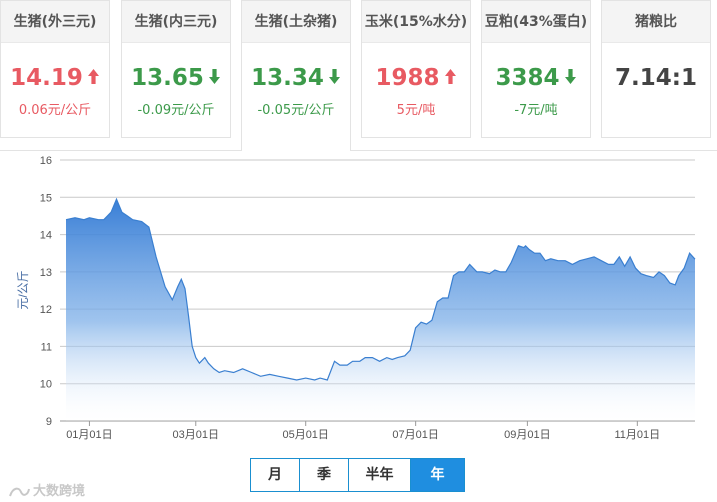  I want to click on period-halfyear-button: 半年, so click(380, 475).